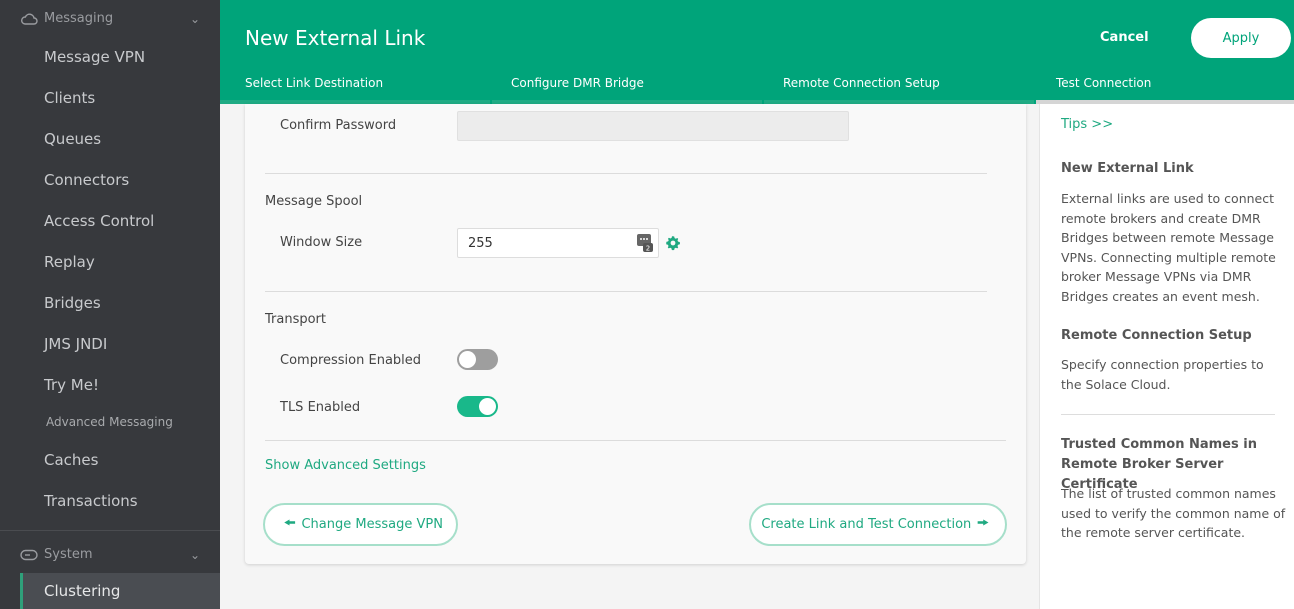 The width and height of the screenshot is (1294, 609). Describe the element at coordinates (1156, 335) in the screenshot. I see `tips-heading: Remote Connection Setup` at that location.